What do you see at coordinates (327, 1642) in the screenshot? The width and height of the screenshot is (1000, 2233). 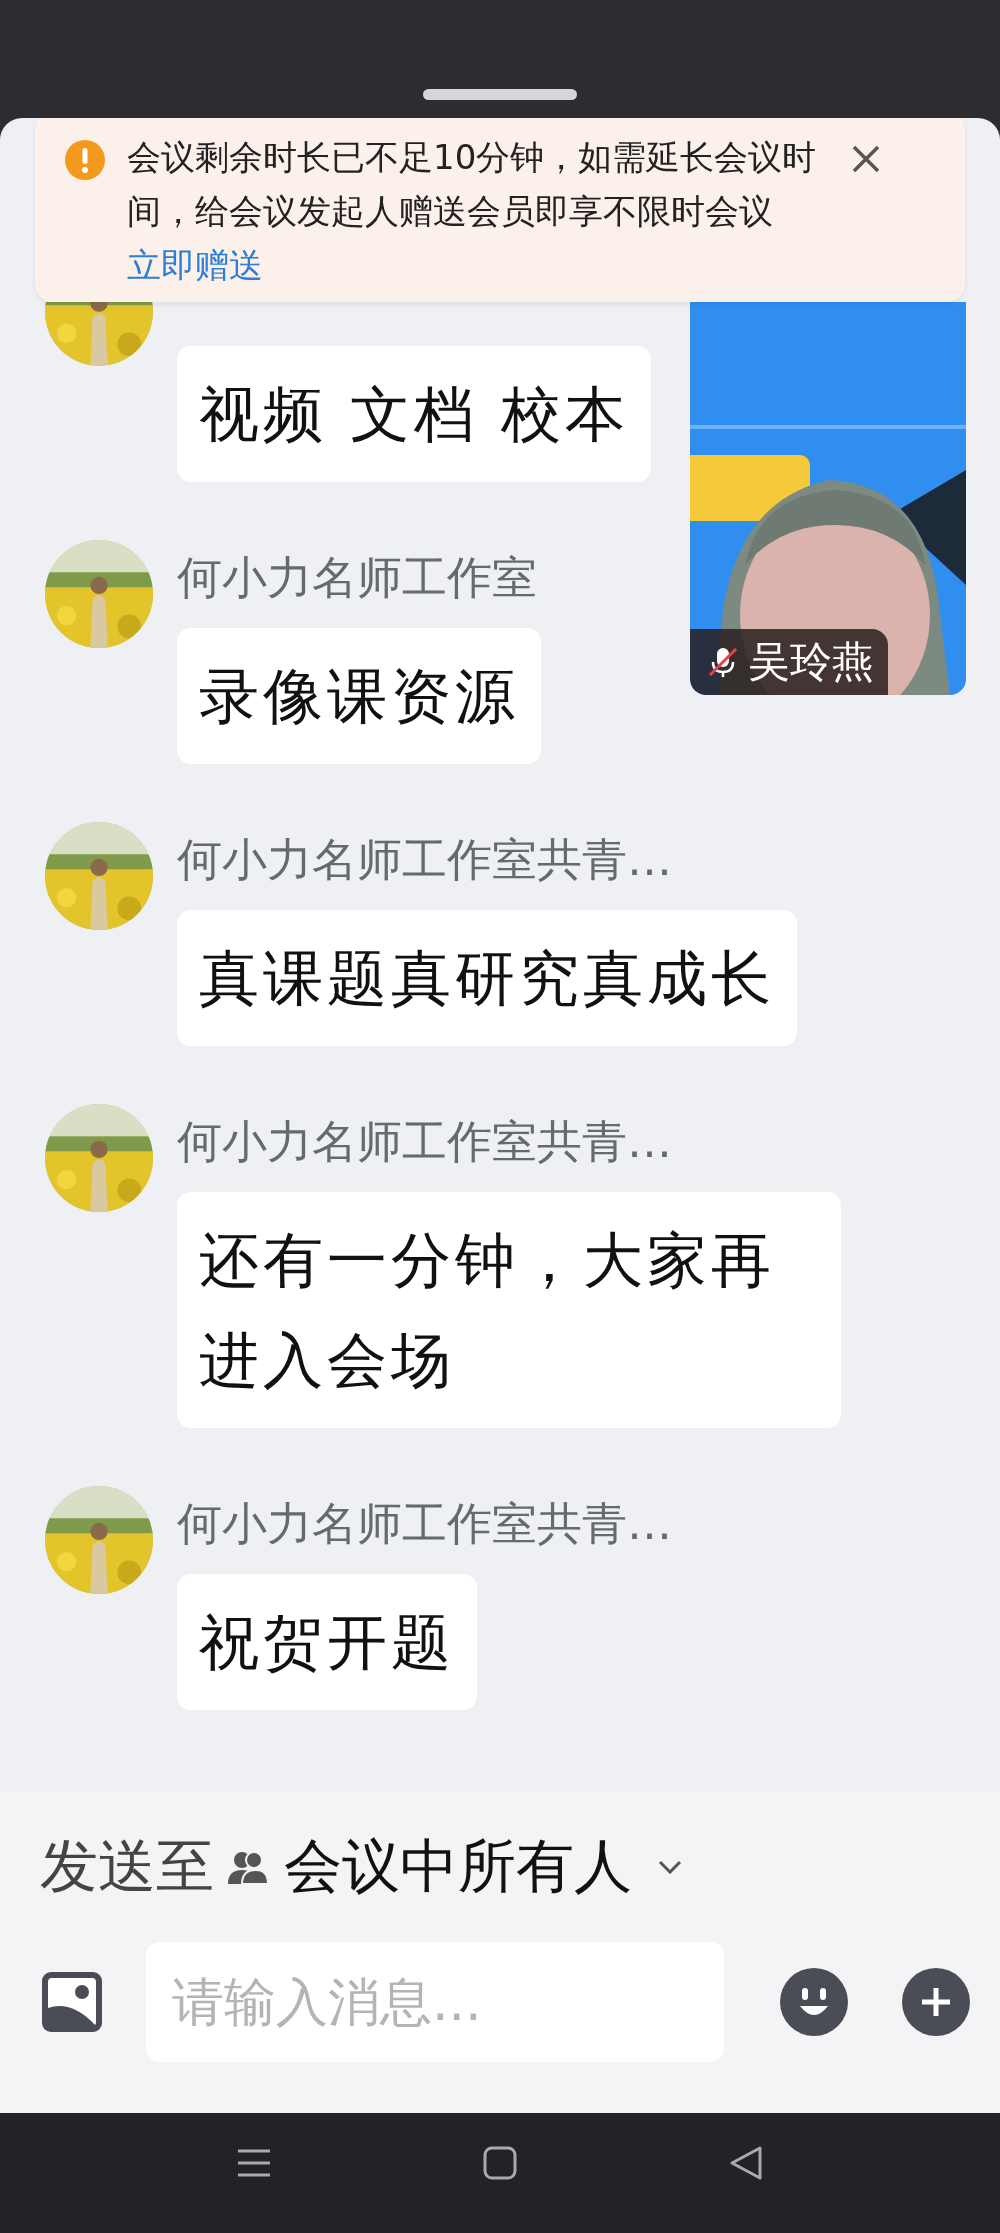 I see `message-bubble: 祝贺开题` at bounding box center [327, 1642].